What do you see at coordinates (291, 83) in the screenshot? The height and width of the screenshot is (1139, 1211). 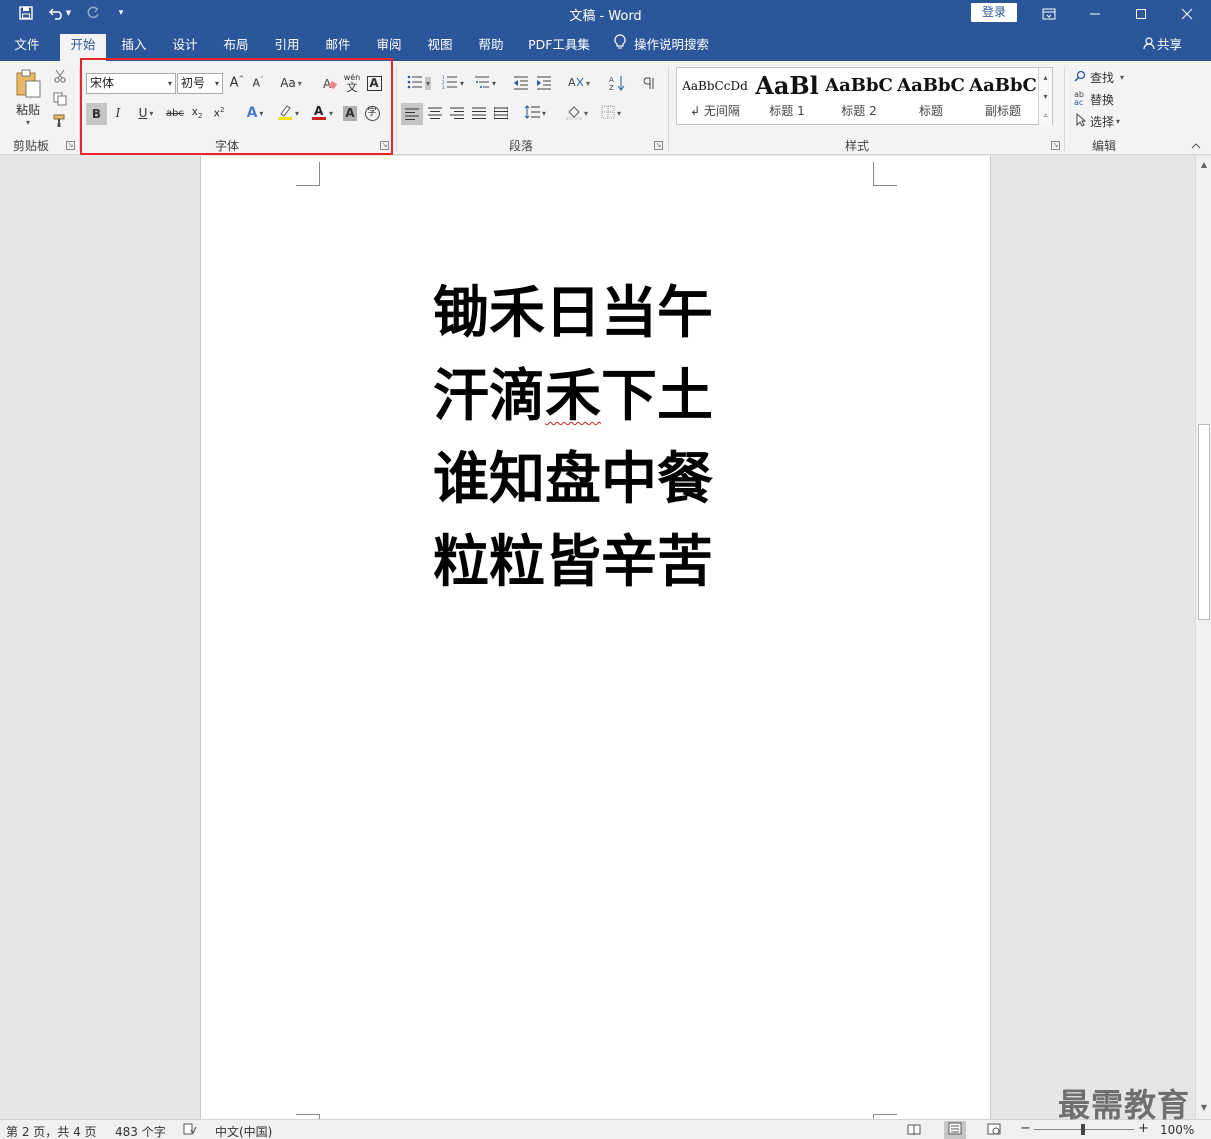 I see `change-case-button: Aa ▾` at bounding box center [291, 83].